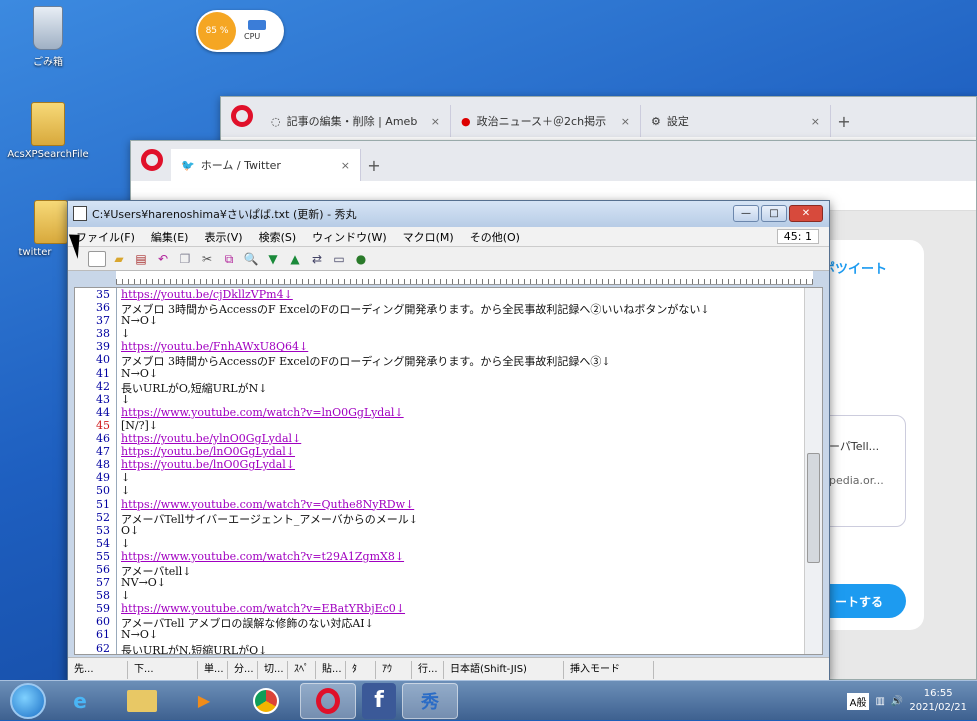 This screenshot has width=977, height=721. I want to click on tab-ameba: ◌記事の編集・削除 | Ameb×, so click(356, 121).